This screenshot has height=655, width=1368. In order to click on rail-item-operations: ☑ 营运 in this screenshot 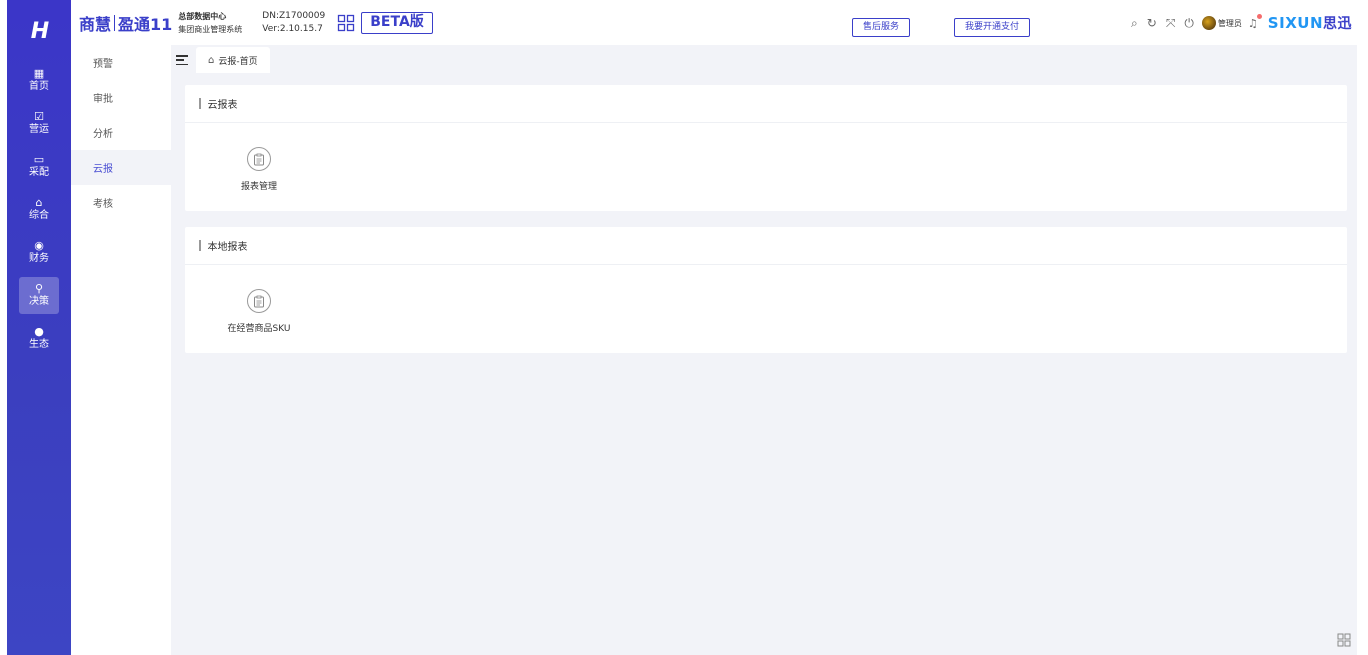, I will do `click(39, 123)`.